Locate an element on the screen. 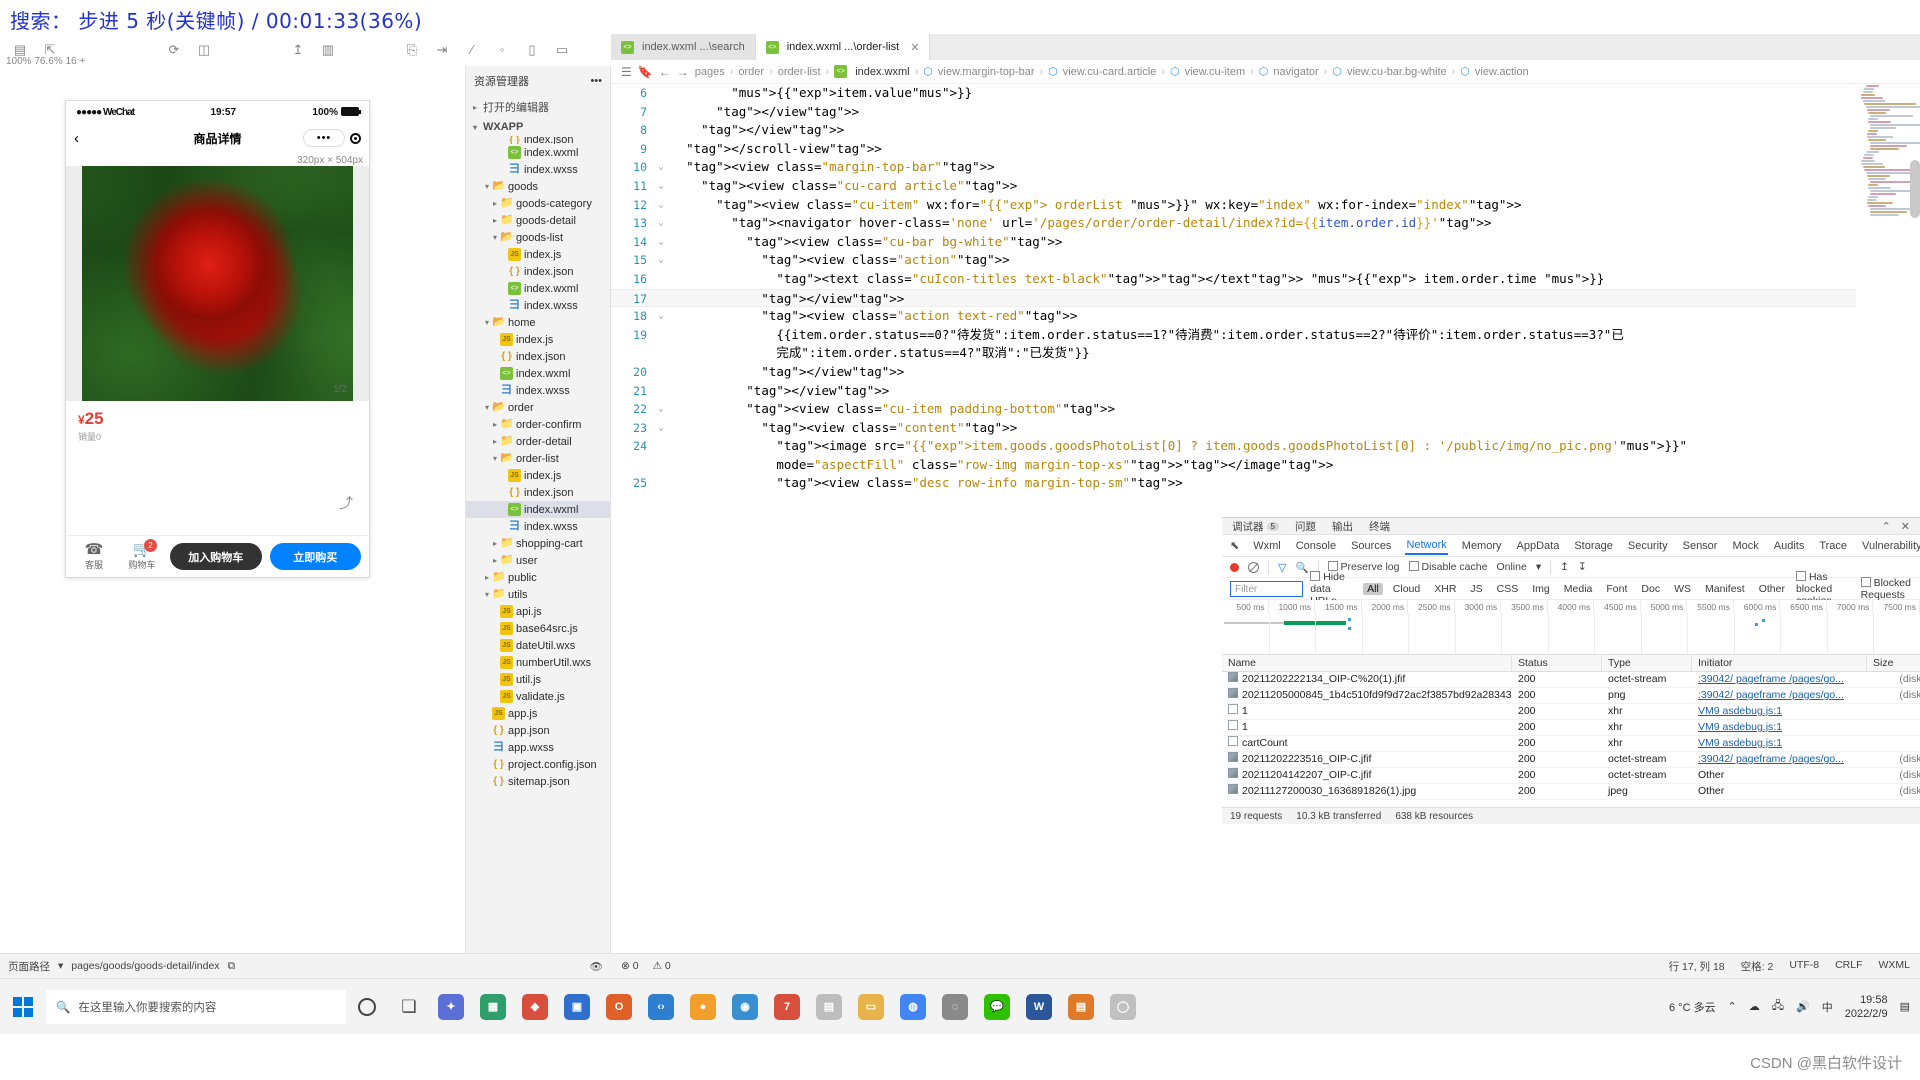 The height and width of the screenshot is (1080, 1920). app-icon-17: ◯ is located at coordinates (1123, 1007).